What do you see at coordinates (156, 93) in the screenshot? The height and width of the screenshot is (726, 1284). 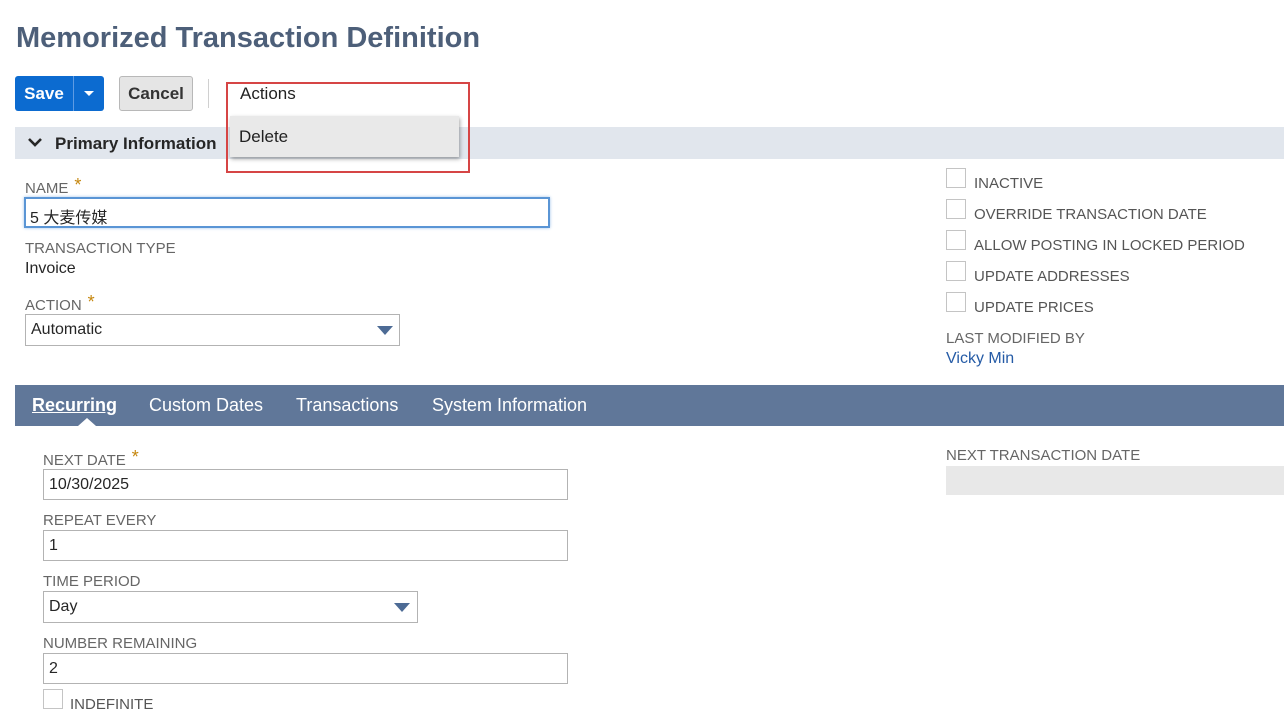 I see `cancel-button: Cancel` at bounding box center [156, 93].